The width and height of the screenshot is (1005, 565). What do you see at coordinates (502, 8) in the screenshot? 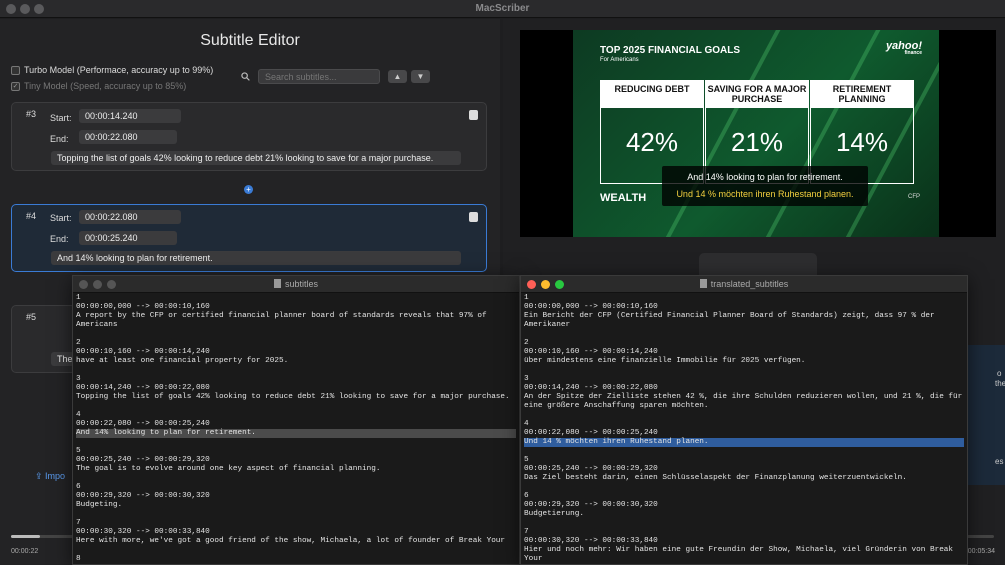
I see `app-title: MacScriber` at bounding box center [502, 8].